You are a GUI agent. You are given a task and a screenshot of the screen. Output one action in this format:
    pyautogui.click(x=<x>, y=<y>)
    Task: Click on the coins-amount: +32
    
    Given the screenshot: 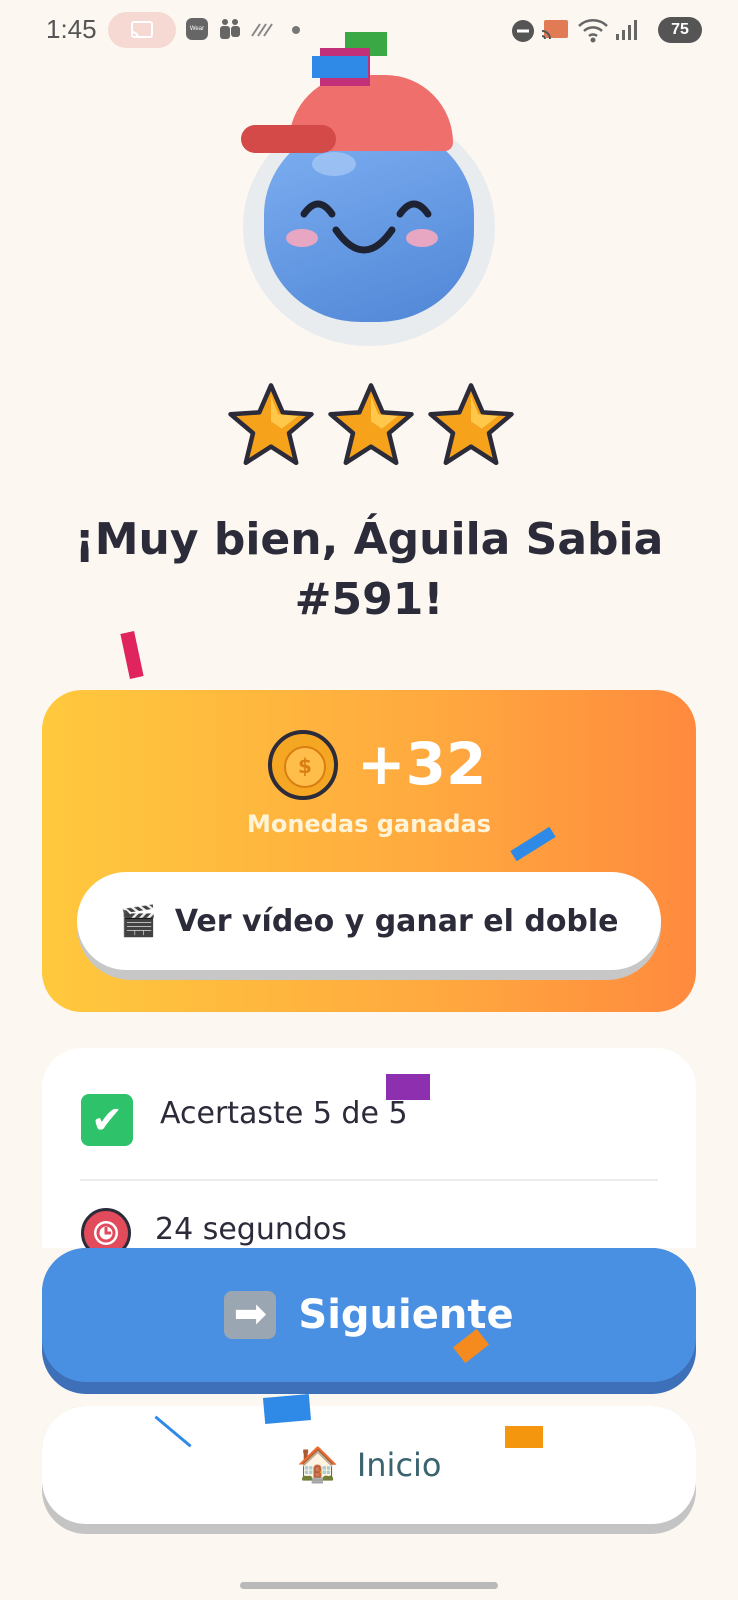 What is the action you would take?
    pyautogui.click(x=422, y=764)
    